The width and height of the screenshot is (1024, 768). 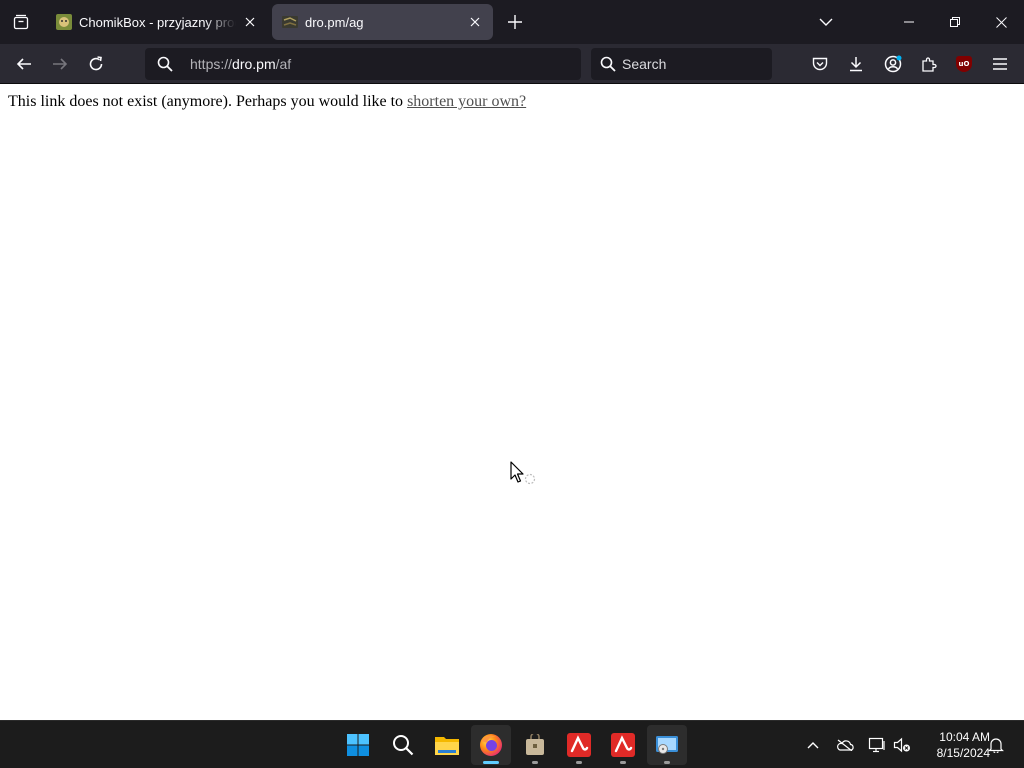 I want to click on forward-arrow-icon, so click(x=60, y=64).